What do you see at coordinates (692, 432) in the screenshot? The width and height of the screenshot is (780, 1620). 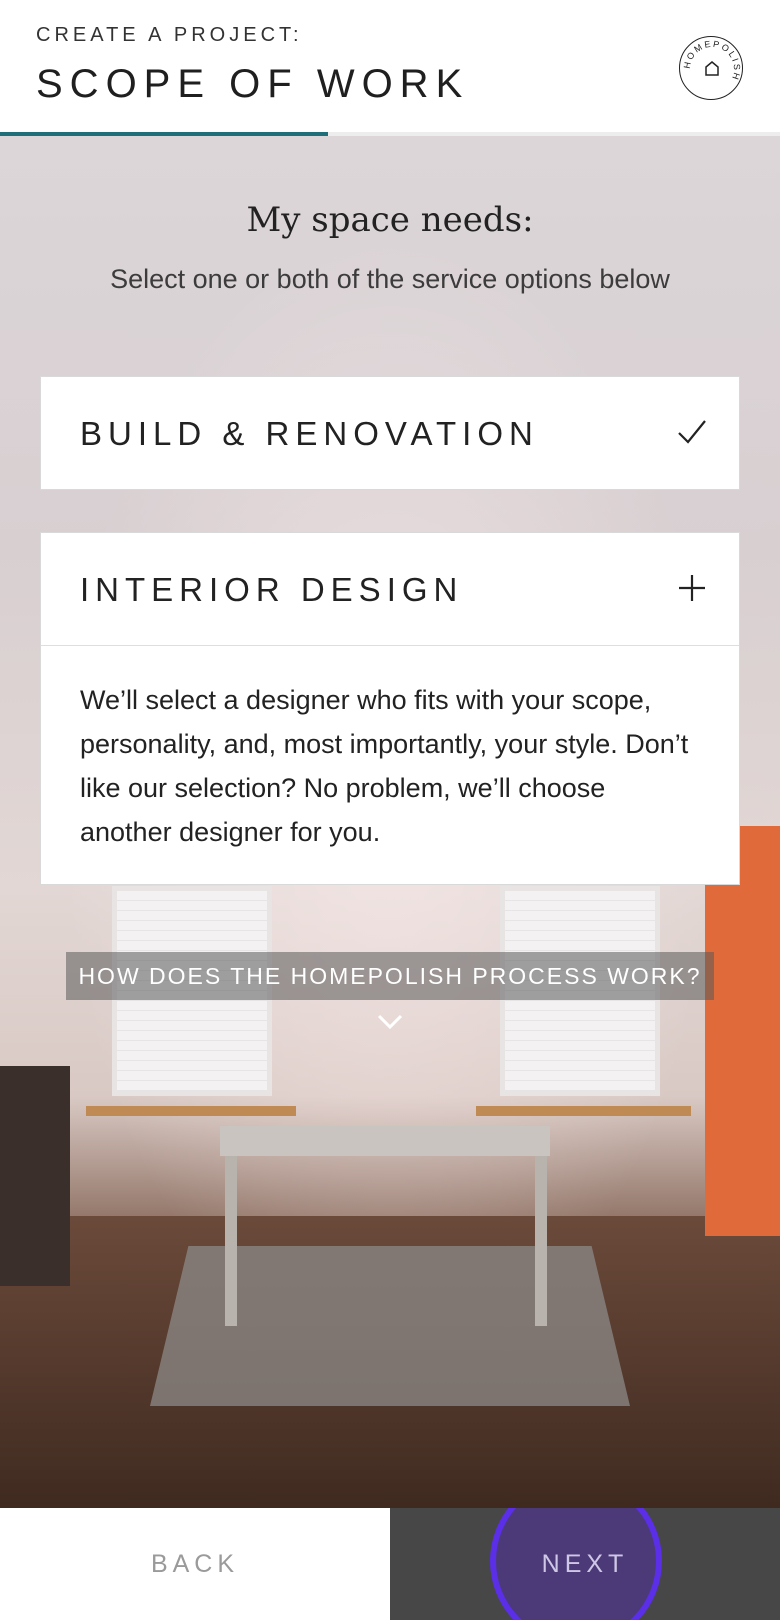 I see `checkmark-icon` at bounding box center [692, 432].